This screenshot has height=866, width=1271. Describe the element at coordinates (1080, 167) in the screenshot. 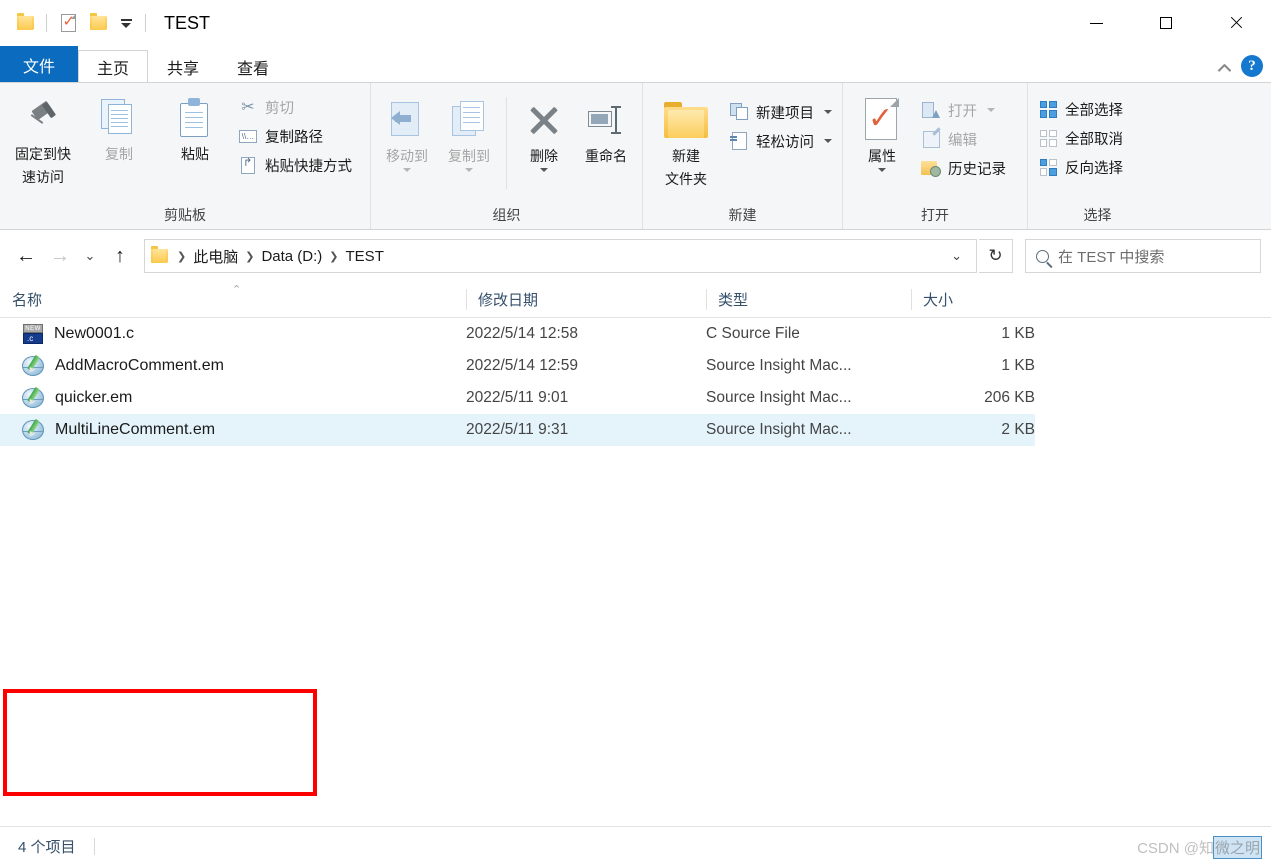

I see `invert-selection-button: 反向选择` at that location.